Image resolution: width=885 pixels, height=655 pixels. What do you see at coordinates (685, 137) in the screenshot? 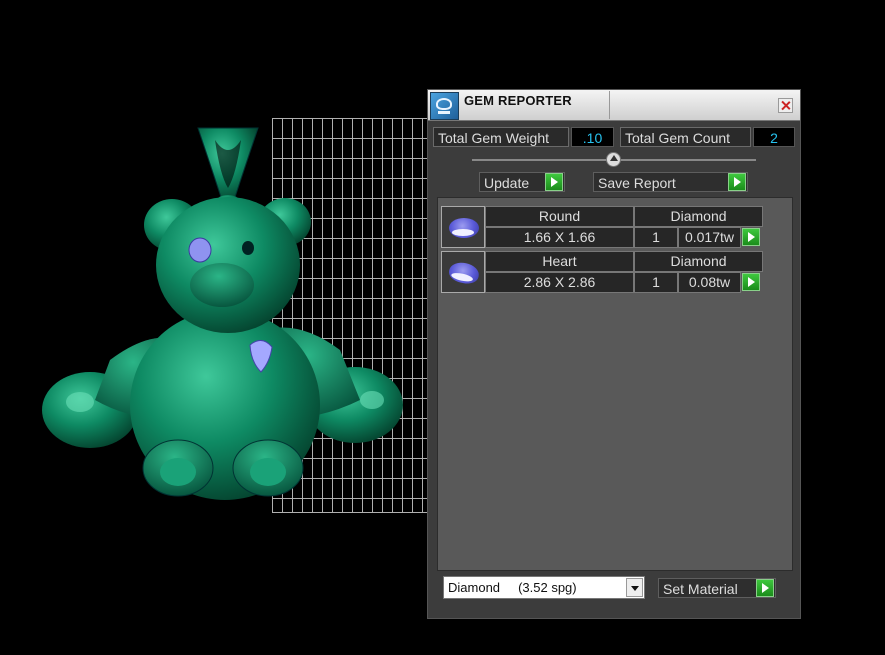
I see `total-gem-count-label: Total Gem Count` at bounding box center [685, 137].